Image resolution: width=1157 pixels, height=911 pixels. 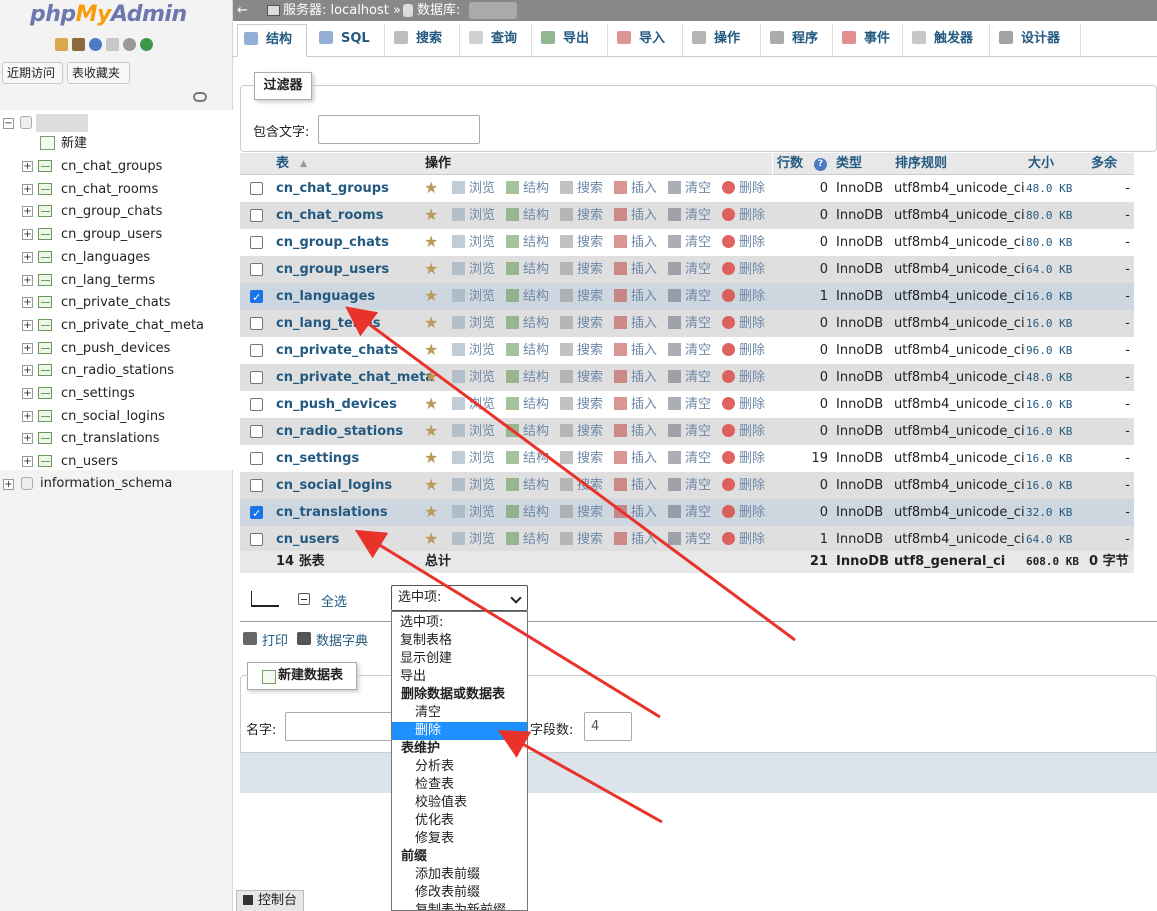 What do you see at coordinates (106, 484) in the screenshot?
I see `sidebar-db-information-schema: information_schema` at bounding box center [106, 484].